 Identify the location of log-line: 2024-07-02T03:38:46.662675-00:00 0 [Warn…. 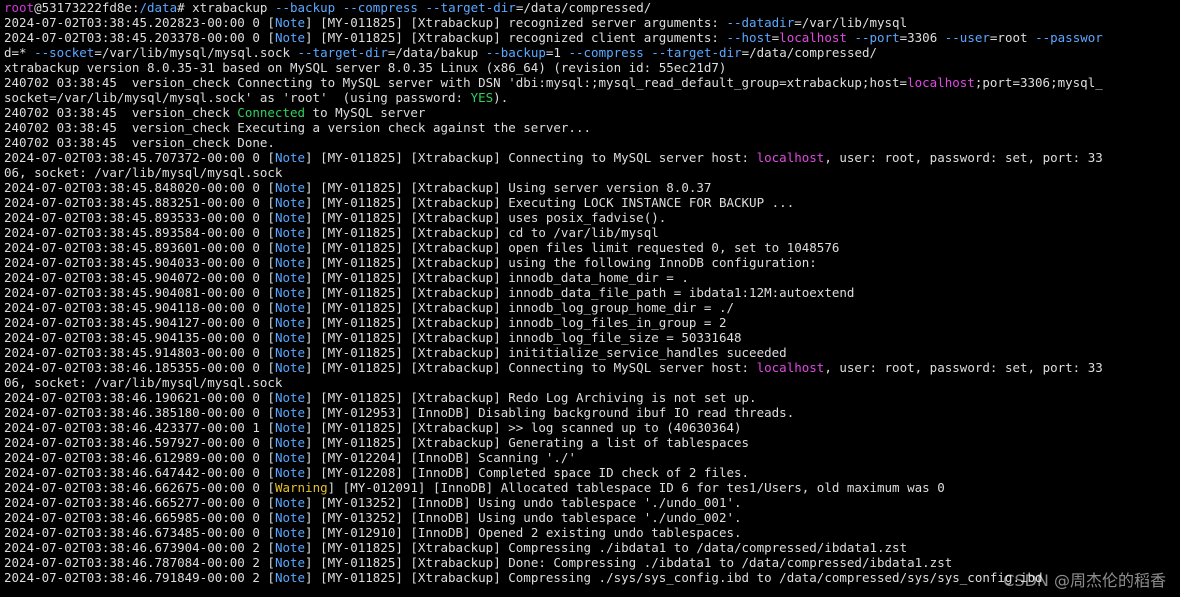
(474, 487).